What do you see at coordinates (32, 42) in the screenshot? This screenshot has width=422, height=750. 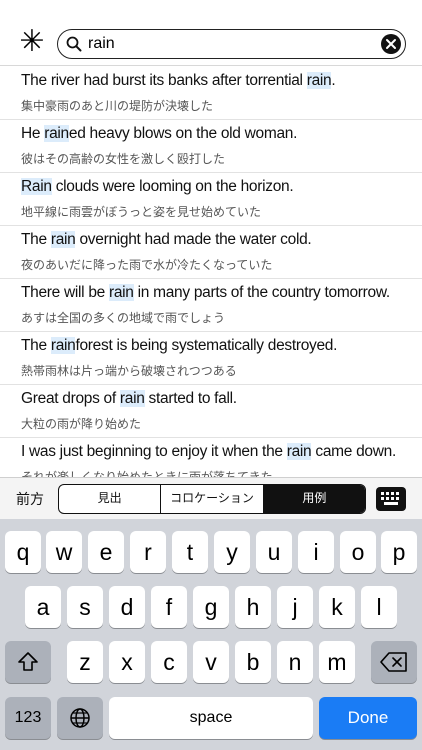 I see `asterisk-icon: ✳︎` at bounding box center [32, 42].